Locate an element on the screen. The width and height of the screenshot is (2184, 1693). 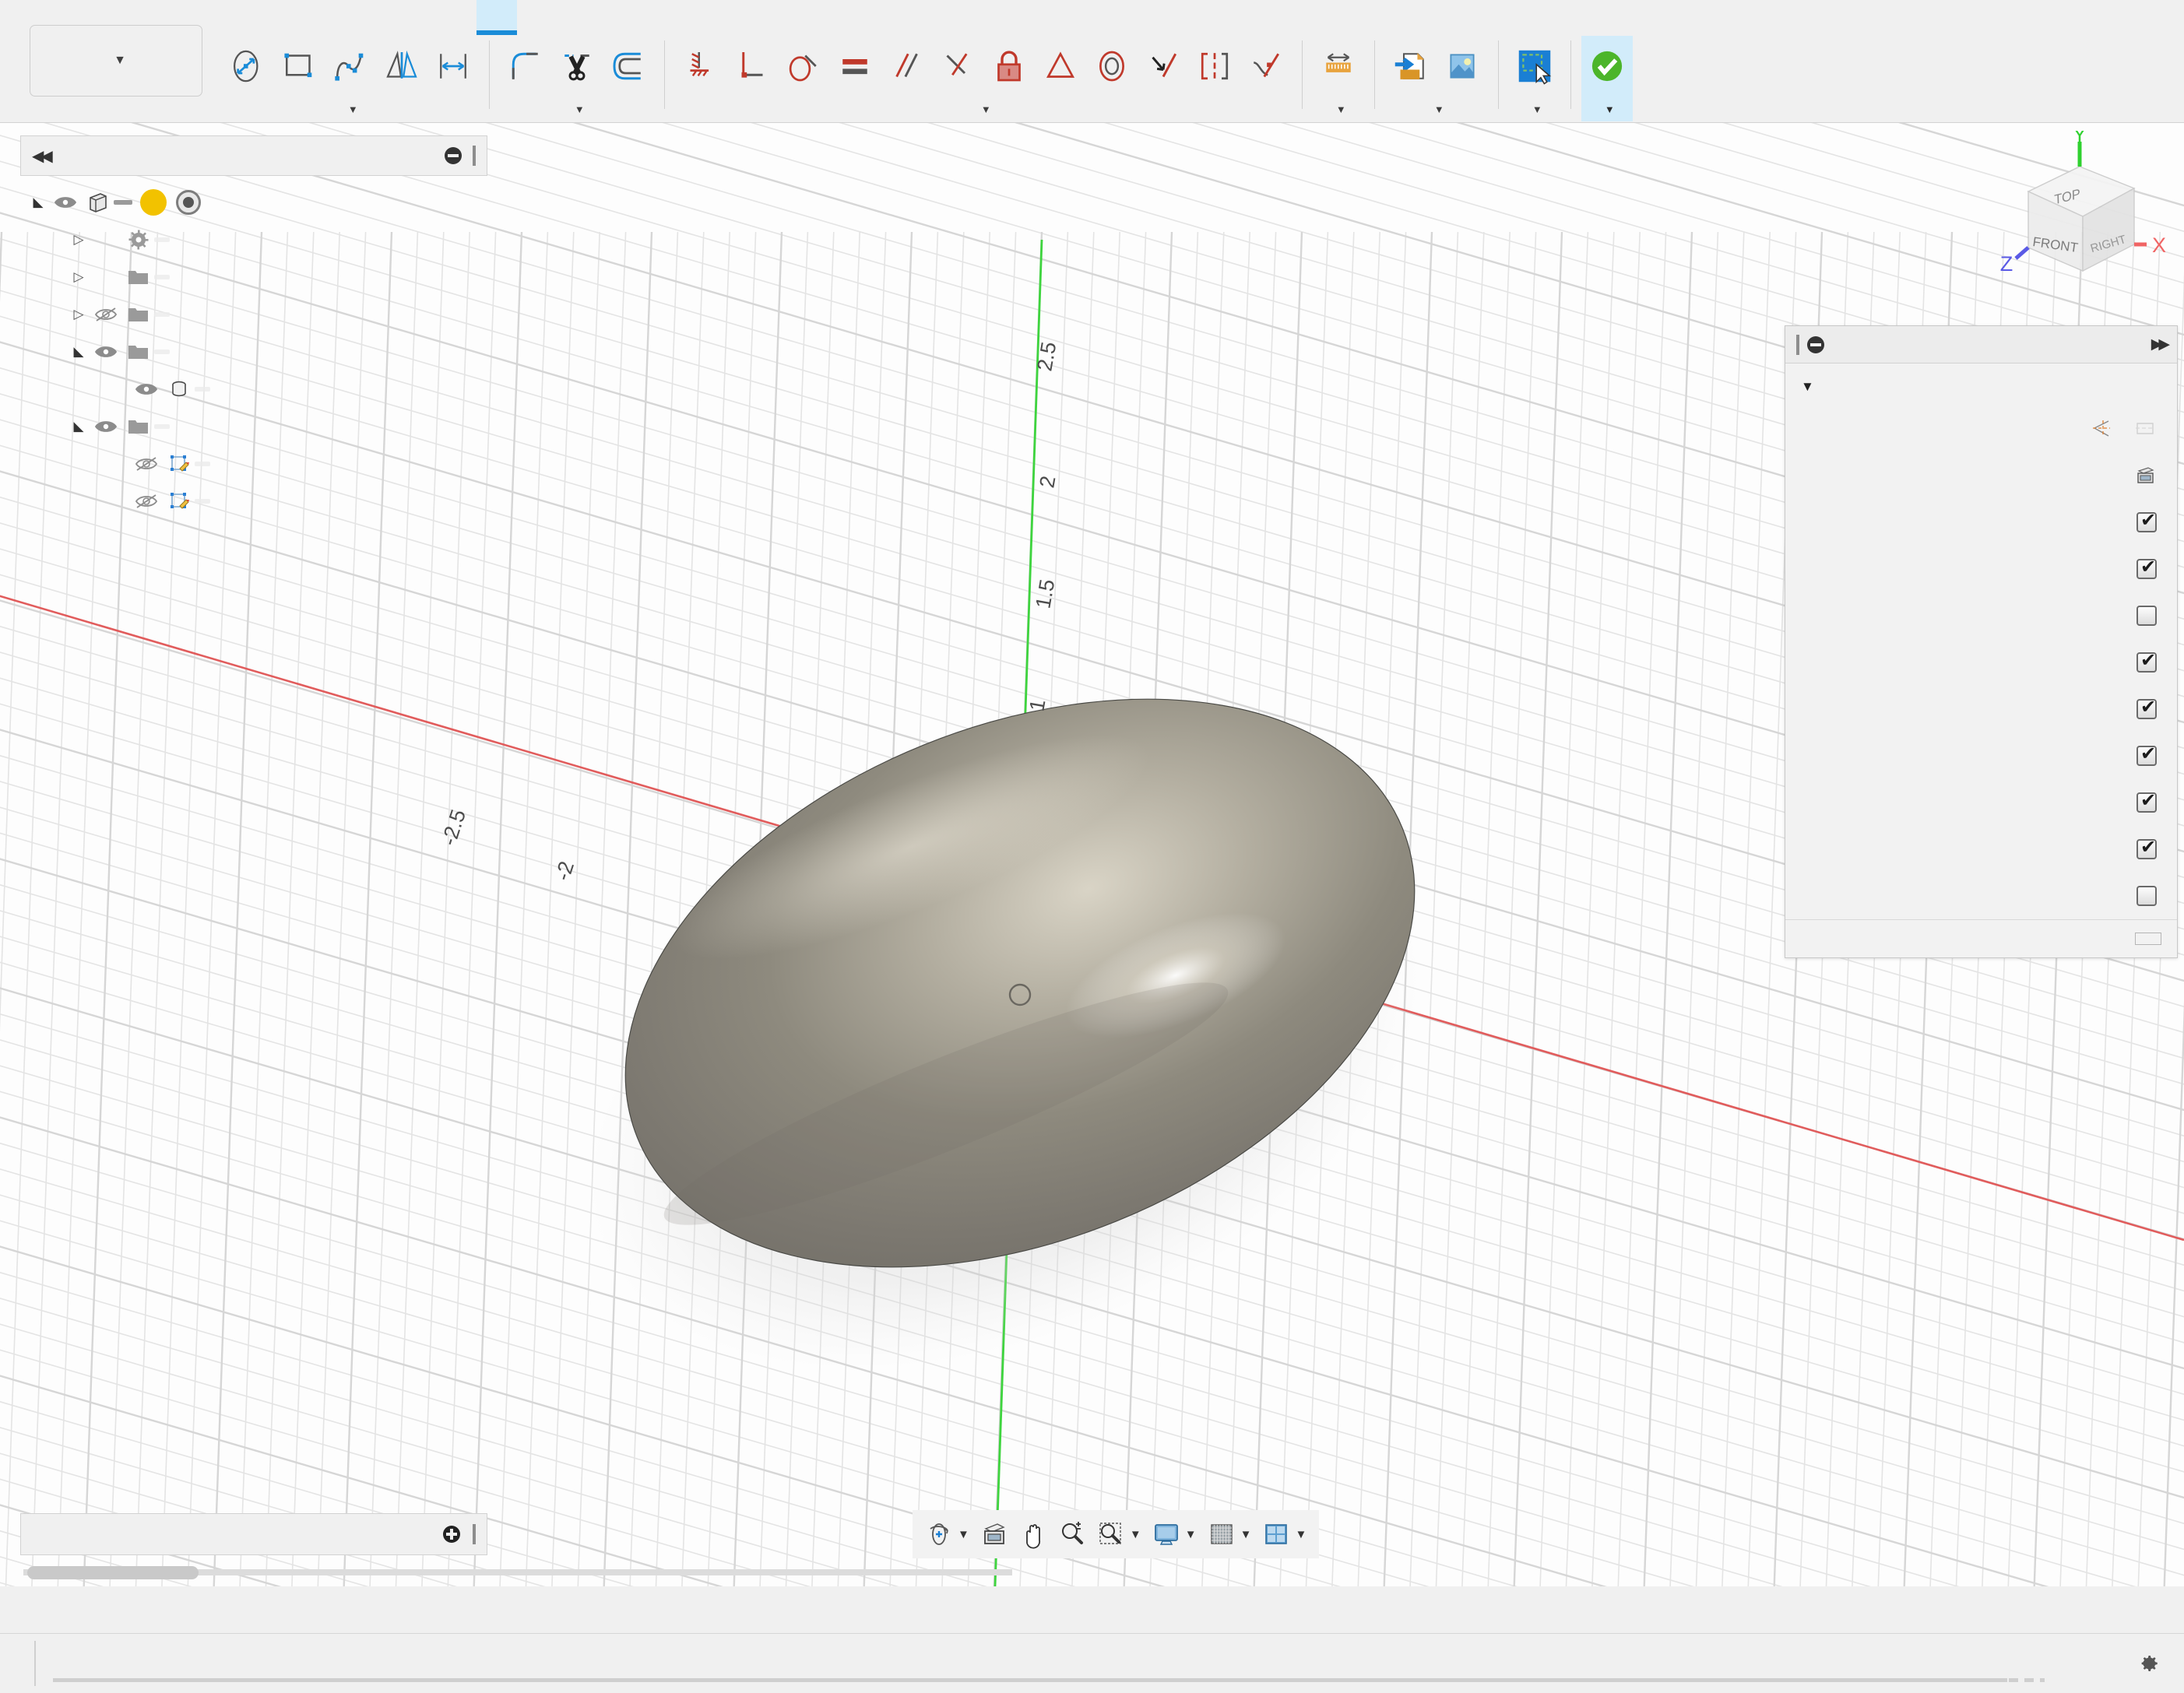
tool-group-label-insert: ▼ is located at coordinates (1436, 109).